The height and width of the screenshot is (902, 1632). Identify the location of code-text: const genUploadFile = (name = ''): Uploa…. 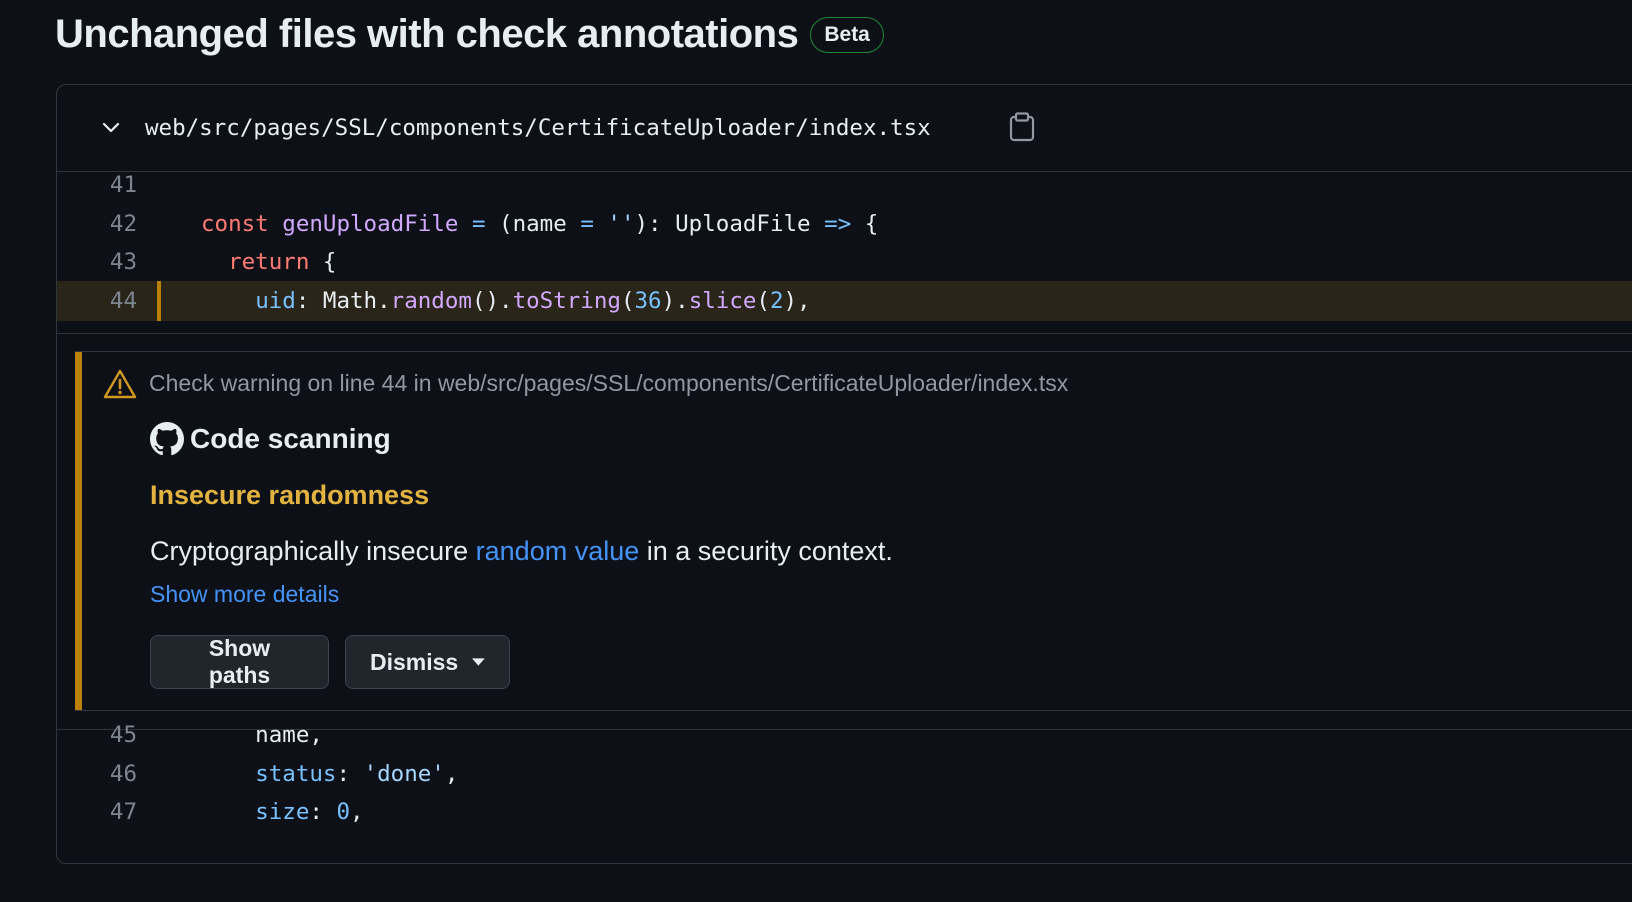
(539, 224).